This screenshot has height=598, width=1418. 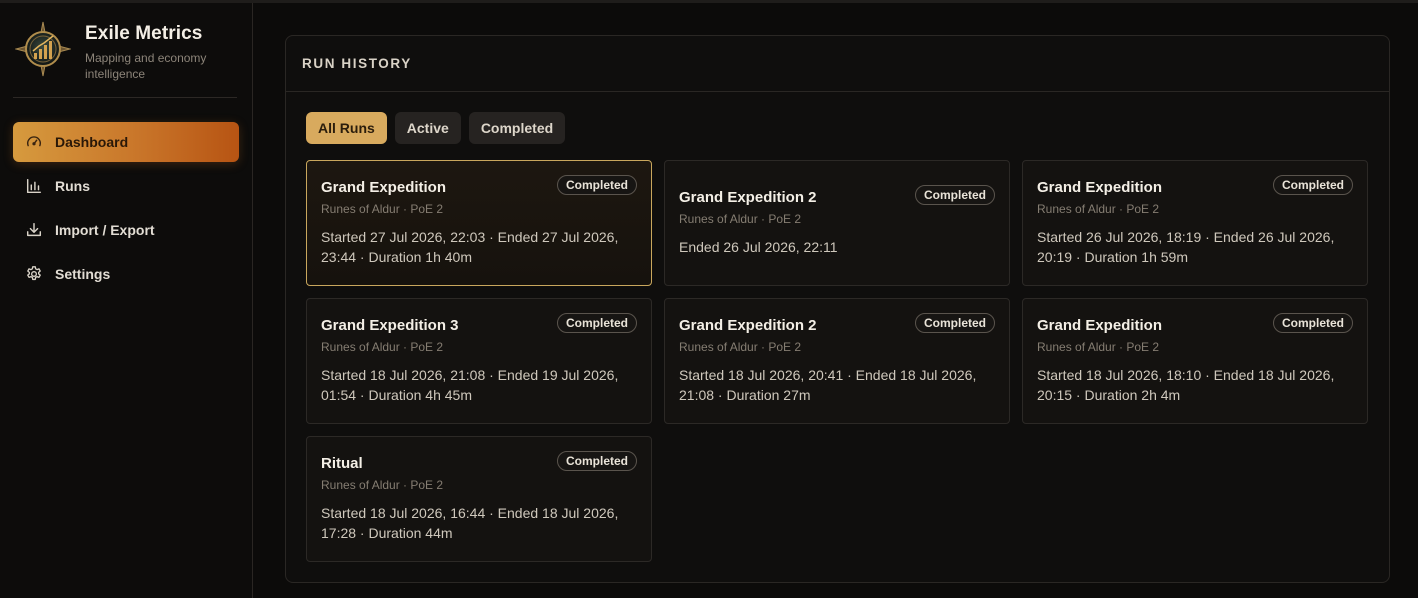 I want to click on sidebar-nav: Dashboard Runs Import / Export Settings, so click(x=126, y=208).